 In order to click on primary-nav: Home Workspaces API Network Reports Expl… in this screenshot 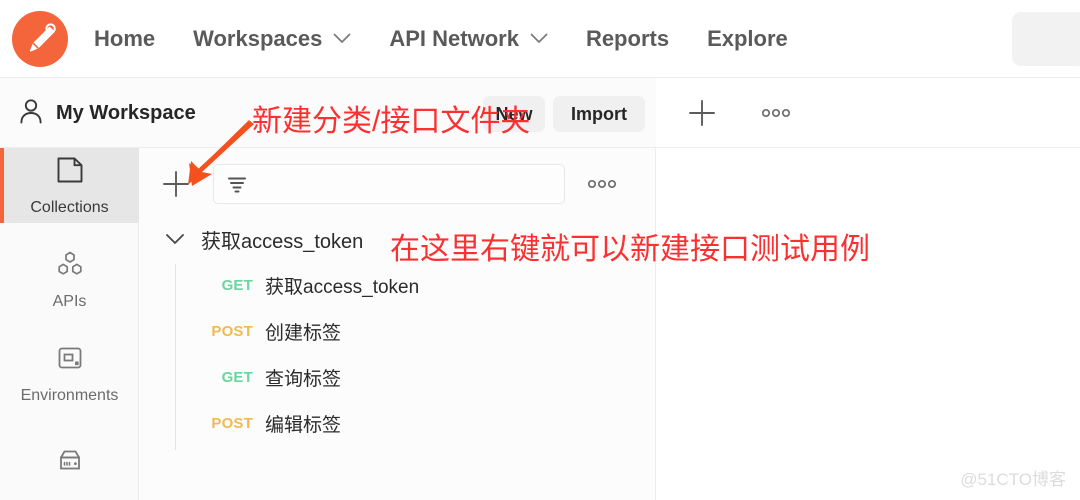, I will do `click(460, 38)`.